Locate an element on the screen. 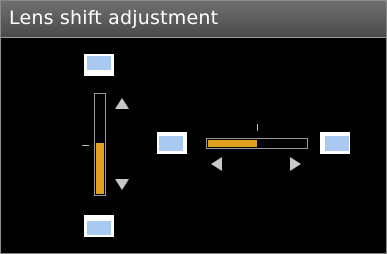  vertical-center-tick is located at coordinates (85, 145).